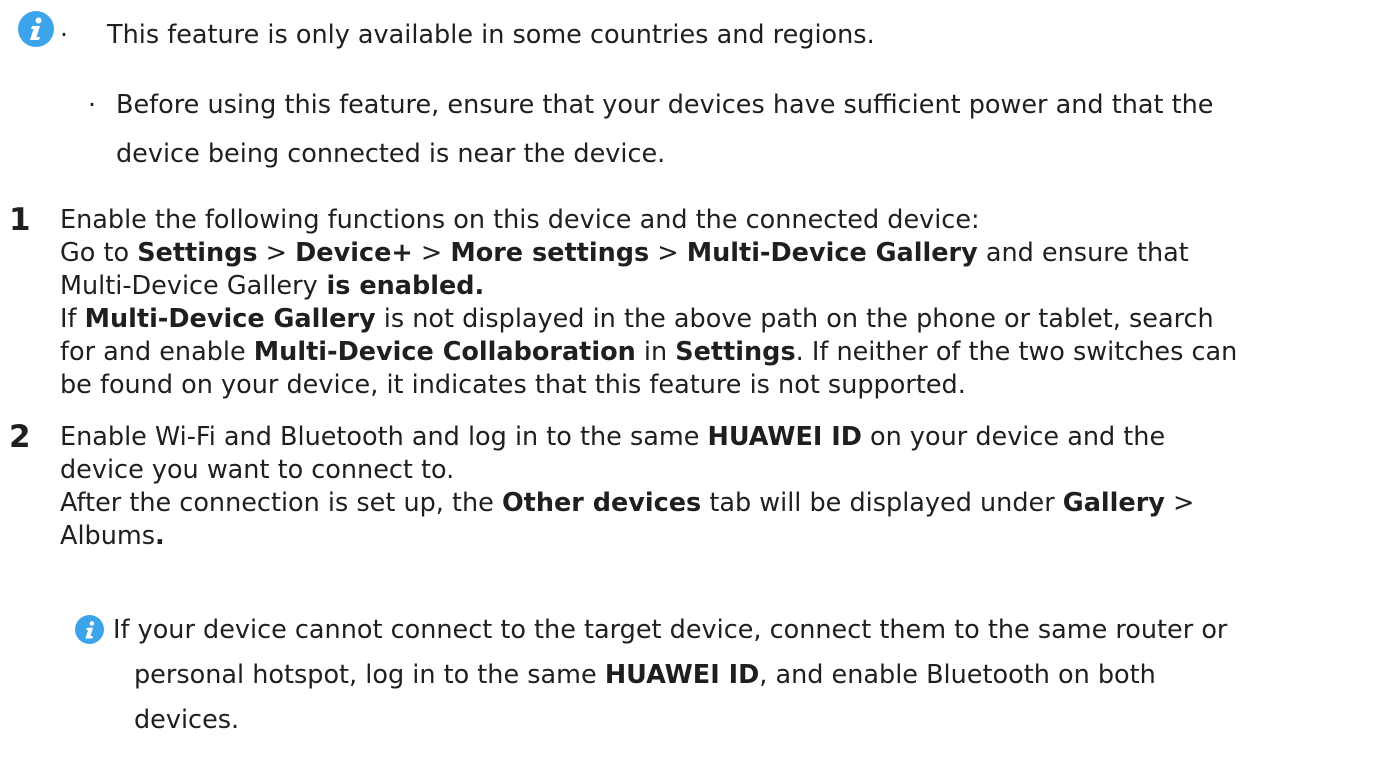  I want to click on text-run: , and enable Bluetooth on both, so click(957, 675).